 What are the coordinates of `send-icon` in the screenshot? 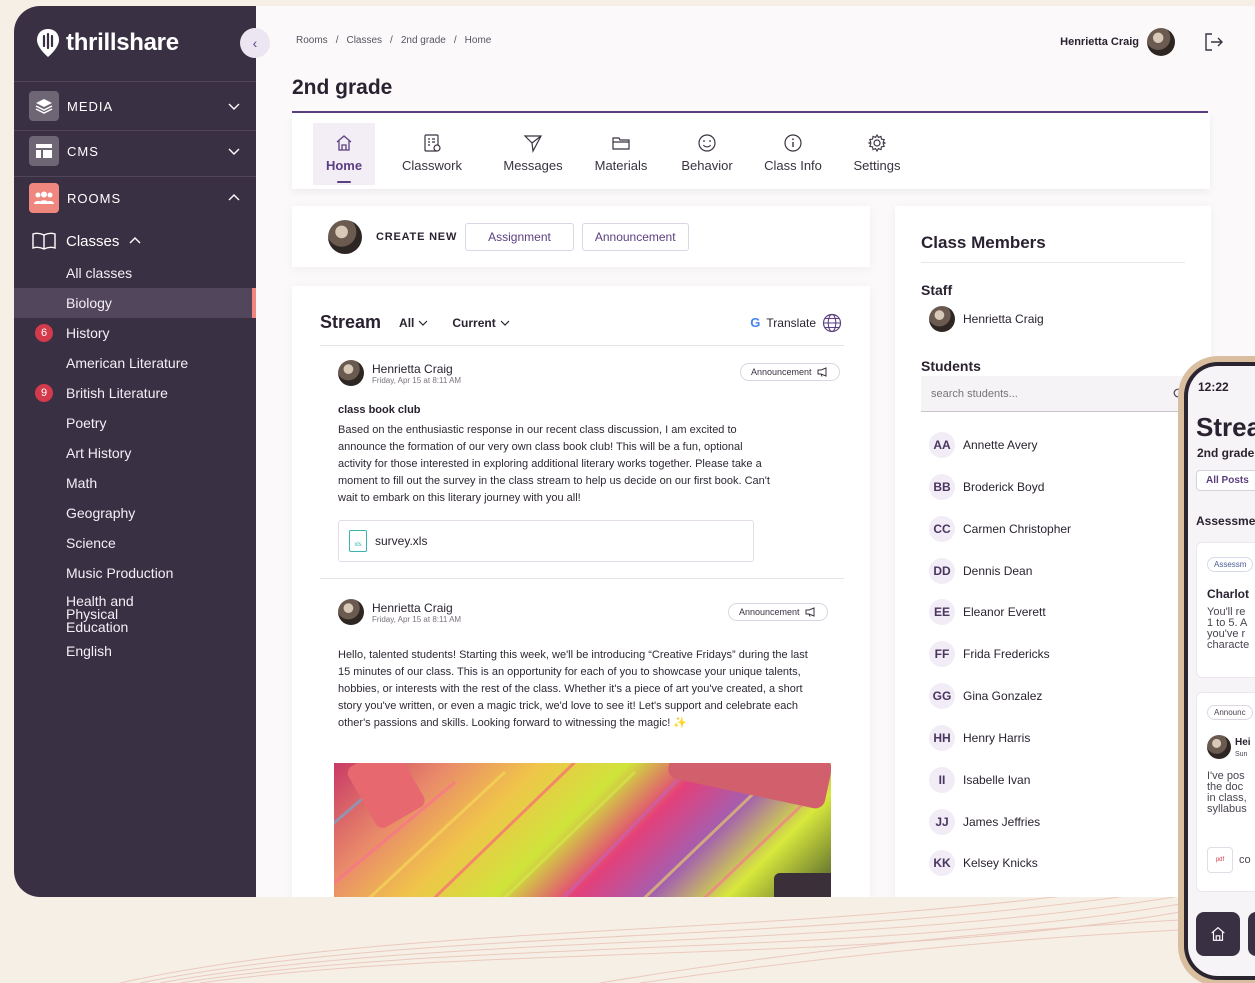 It's located at (532, 144).